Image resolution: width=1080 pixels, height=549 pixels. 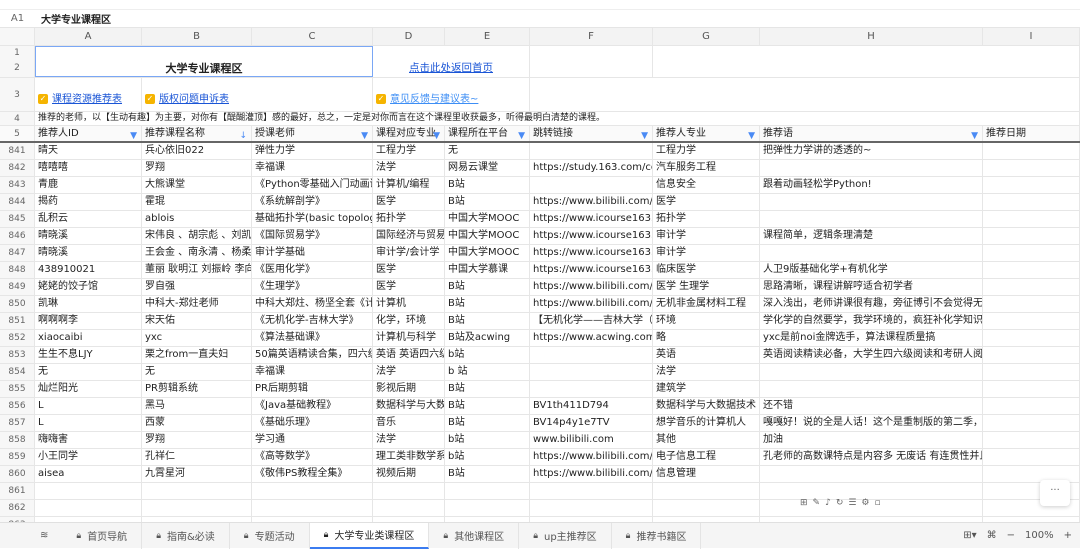 I want to click on table-cell: b站, so click(x=487, y=440).